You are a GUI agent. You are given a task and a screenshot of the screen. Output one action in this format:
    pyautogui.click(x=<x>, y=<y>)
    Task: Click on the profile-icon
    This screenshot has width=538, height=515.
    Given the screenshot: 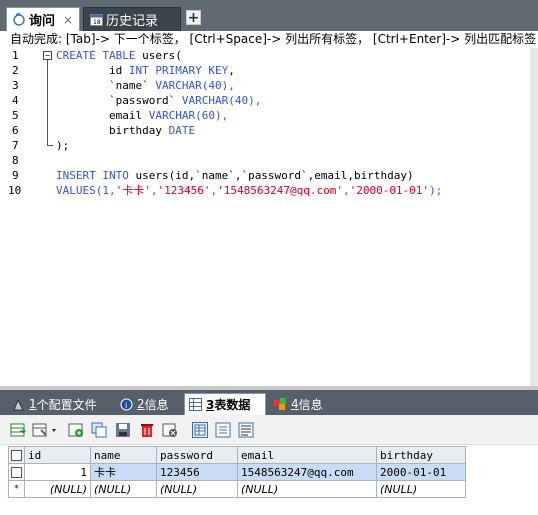 What is the action you would take?
    pyautogui.click(x=18, y=404)
    